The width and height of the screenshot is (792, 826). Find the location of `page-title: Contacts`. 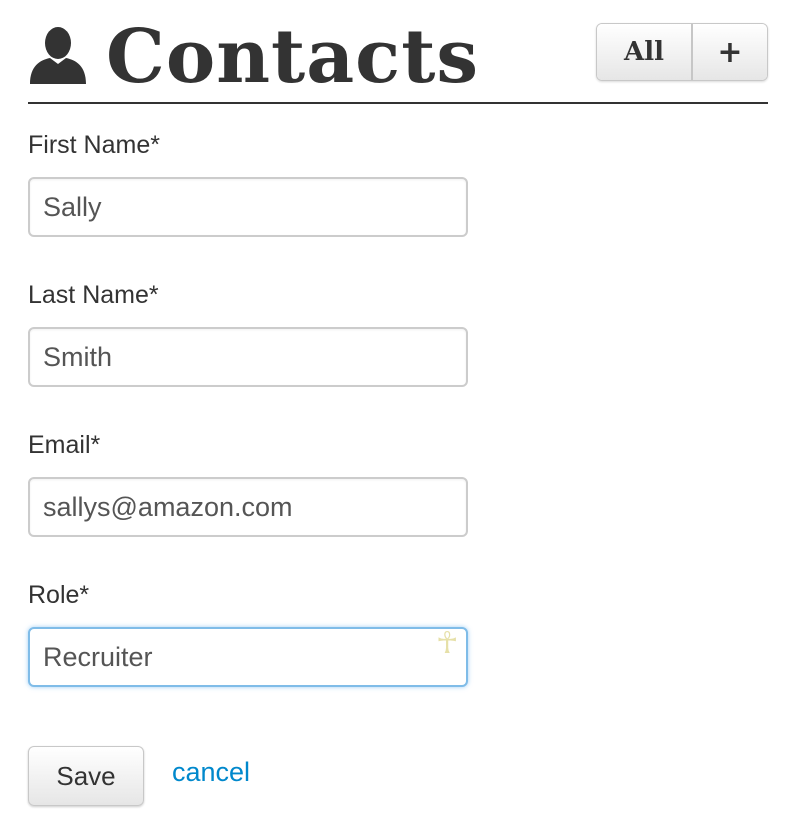

page-title: Contacts is located at coordinates (293, 57).